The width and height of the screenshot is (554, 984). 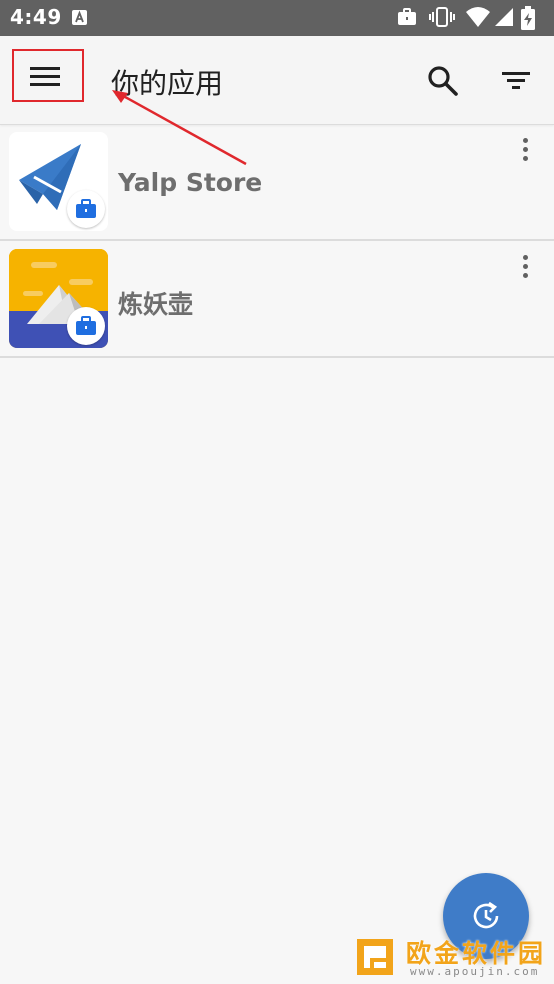 What do you see at coordinates (277, 299) in the screenshot?
I see `list-item: 炼妖壶` at bounding box center [277, 299].